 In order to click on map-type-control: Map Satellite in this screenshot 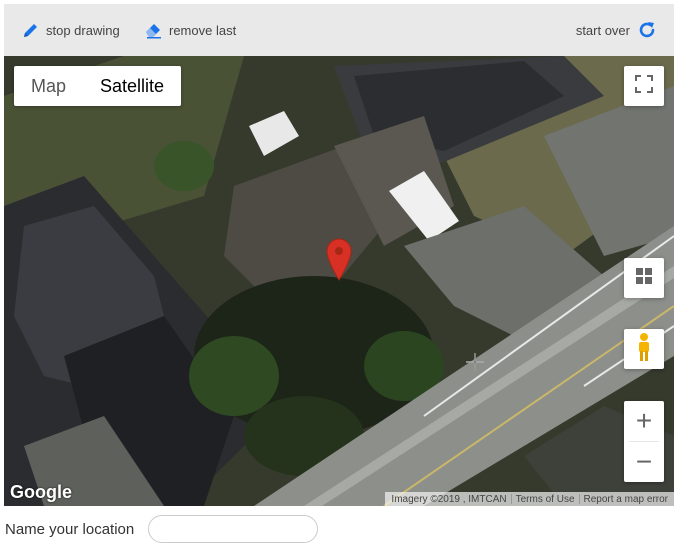, I will do `click(98, 86)`.